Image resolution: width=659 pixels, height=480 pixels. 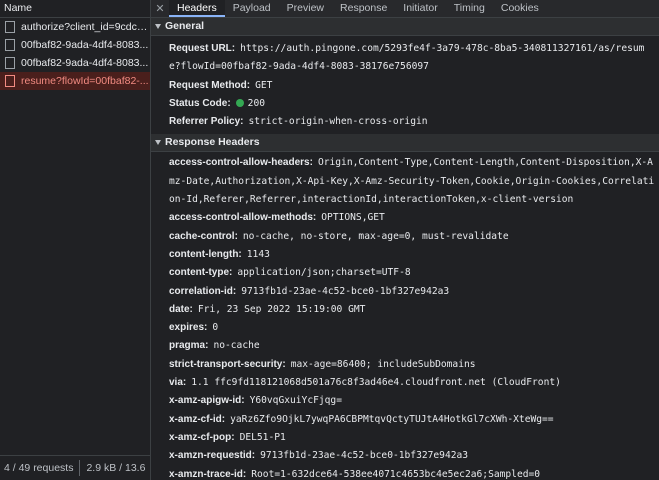 What do you see at coordinates (207, 401) in the screenshot?
I see `header-key: x-amz-apigw-id:` at bounding box center [207, 401].